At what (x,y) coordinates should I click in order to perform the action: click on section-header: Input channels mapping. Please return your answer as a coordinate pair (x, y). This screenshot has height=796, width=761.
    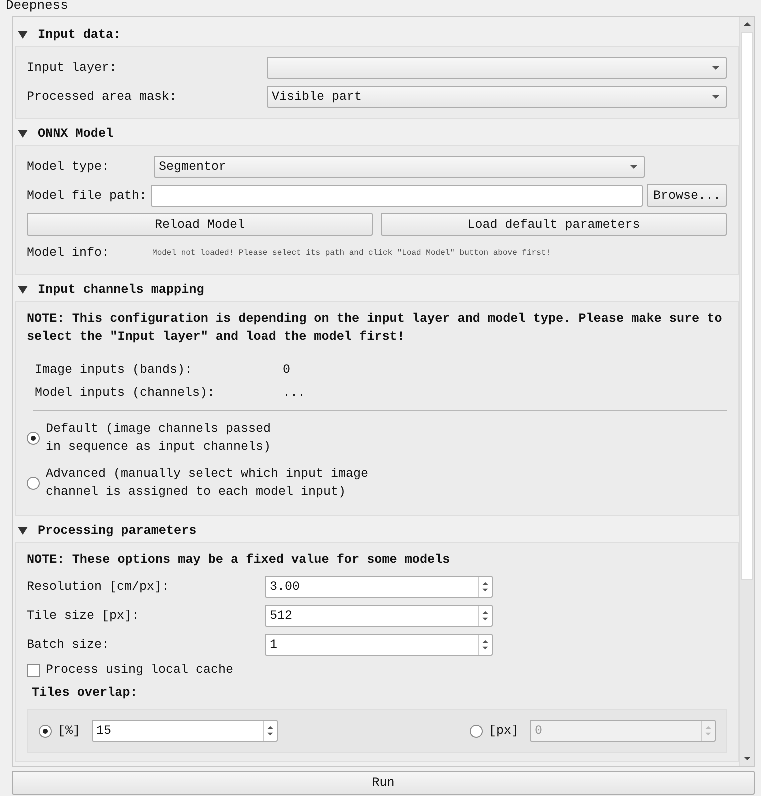
    Looking at the image, I should click on (376, 290).